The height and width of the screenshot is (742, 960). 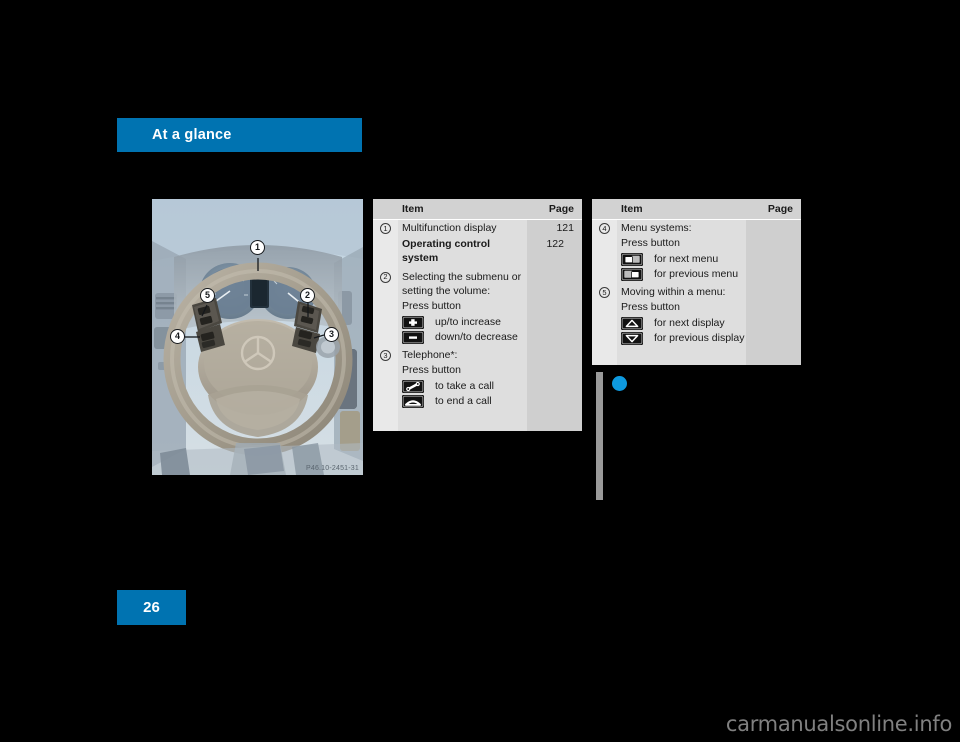 What do you see at coordinates (332, 468) in the screenshot?
I see `figure-code: P46.10-2451-31` at bounding box center [332, 468].